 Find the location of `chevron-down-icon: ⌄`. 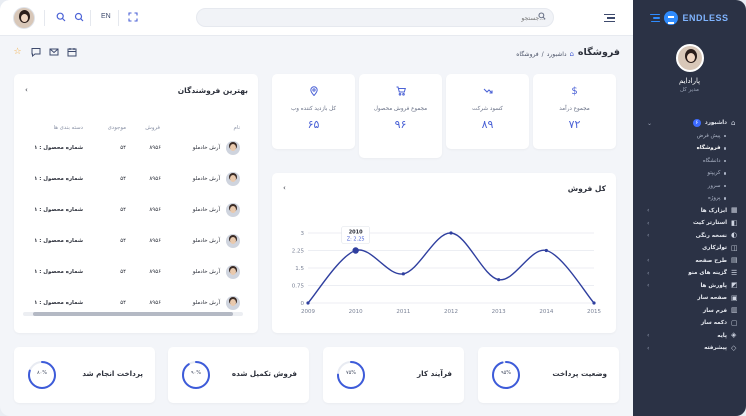

chevron-down-icon: ⌄ is located at coordinates (650, 123).